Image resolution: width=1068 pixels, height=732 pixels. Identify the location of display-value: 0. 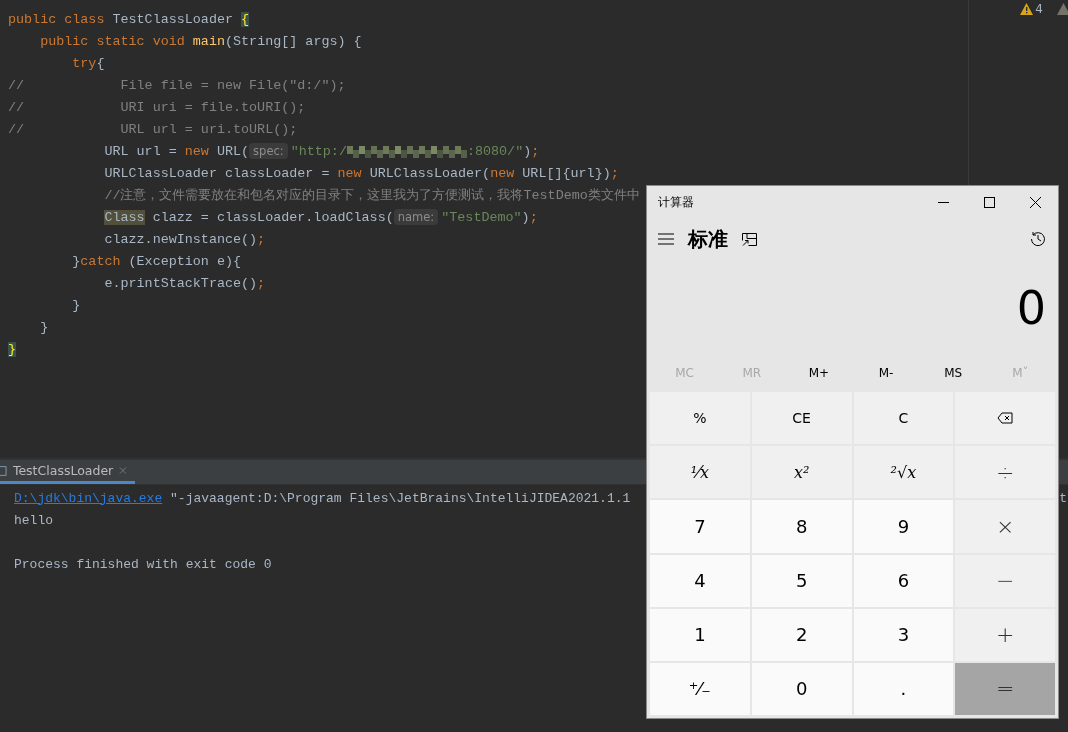
(1031, 308).